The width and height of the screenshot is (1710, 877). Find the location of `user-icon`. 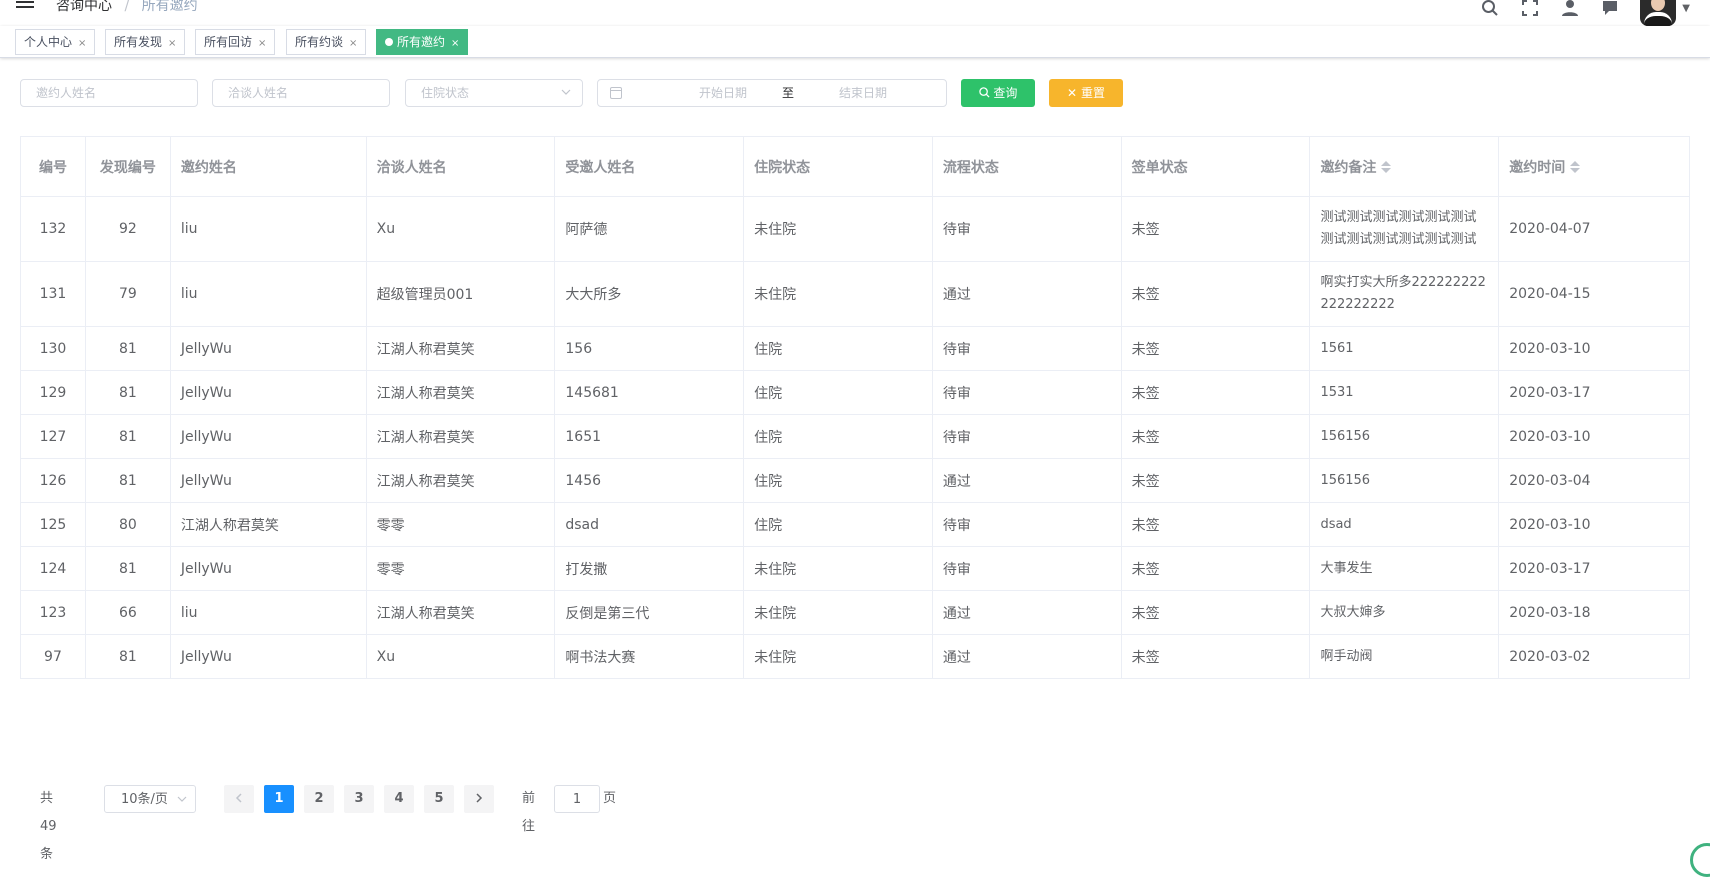

user-icon is located at coordinates (1570, 9).